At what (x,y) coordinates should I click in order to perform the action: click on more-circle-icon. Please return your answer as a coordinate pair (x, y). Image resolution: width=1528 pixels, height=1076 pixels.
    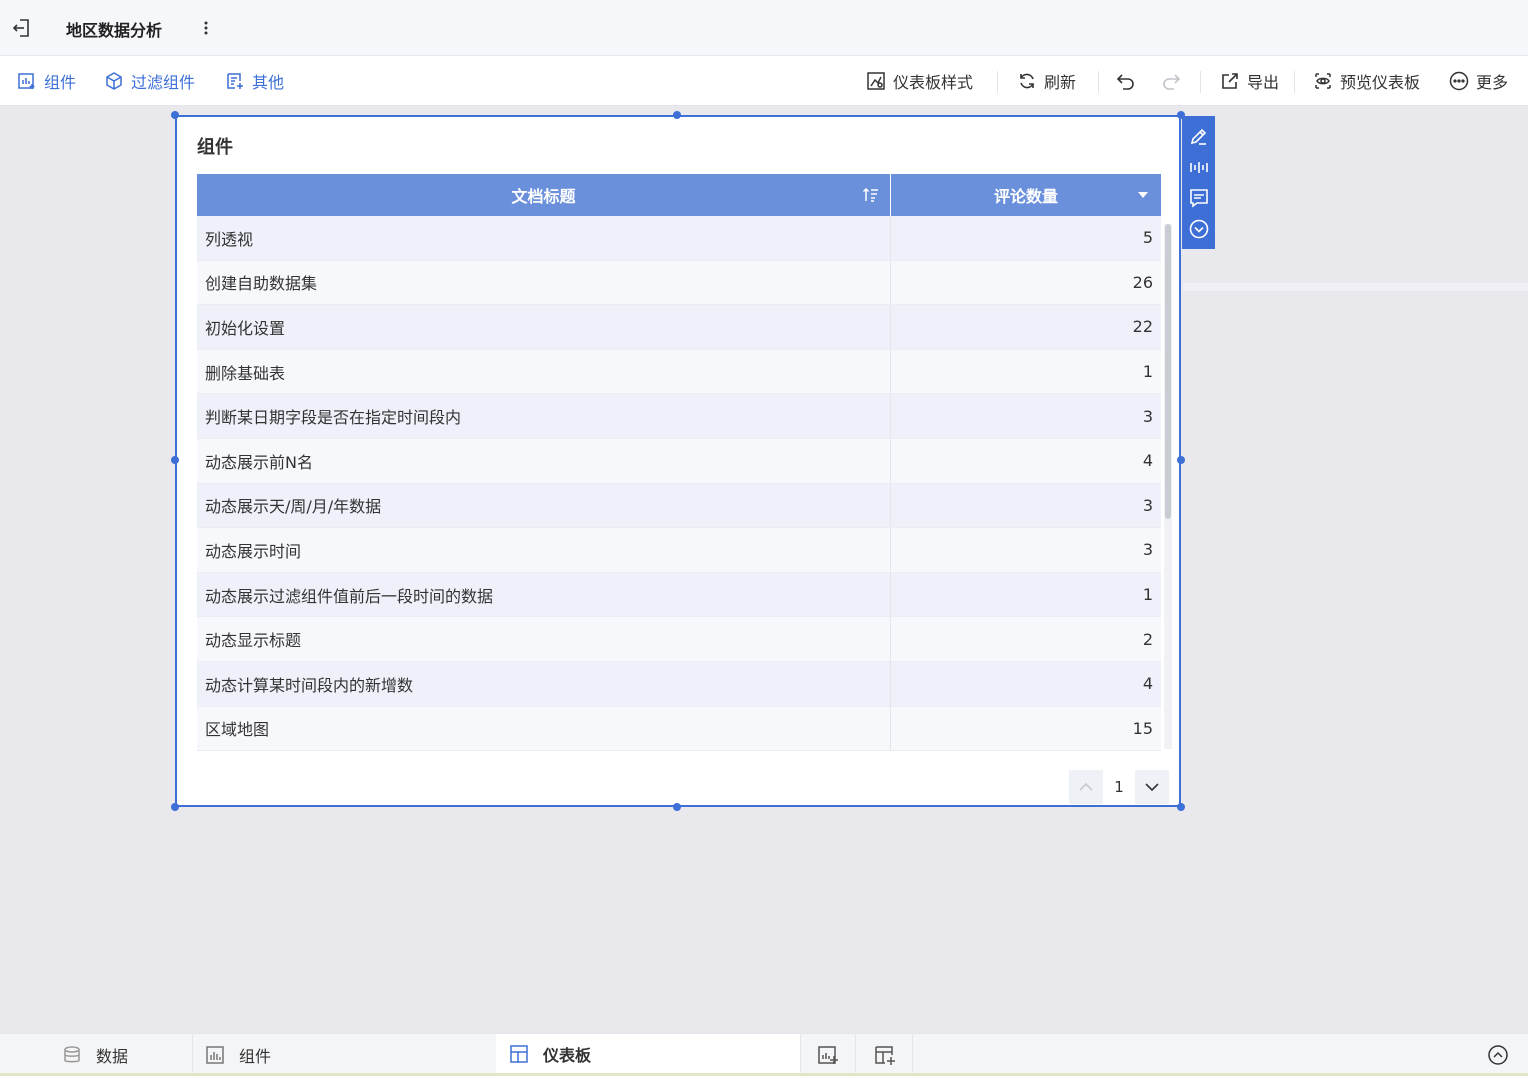
    Looking at the image, I should click on (1459, 81).